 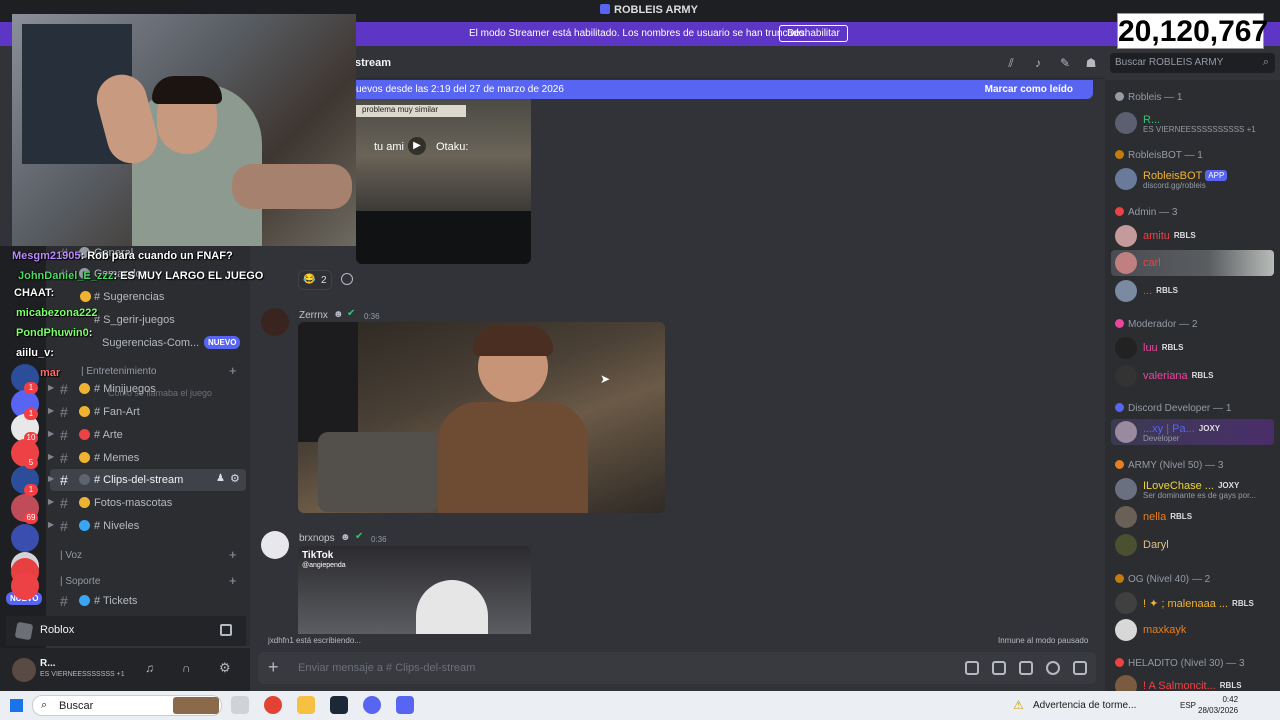 What do you see at coordinates (1018, 705) in the screenshot?
I see `warning-icon: ⚠` at bounding box center [1018, 705].